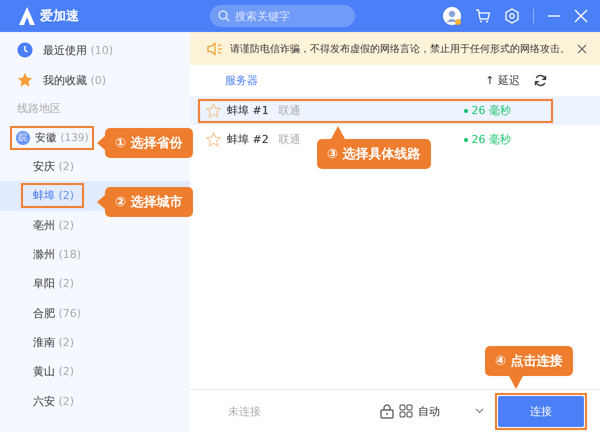  I want to click on connection-status: 未连接, so click(244, 411).